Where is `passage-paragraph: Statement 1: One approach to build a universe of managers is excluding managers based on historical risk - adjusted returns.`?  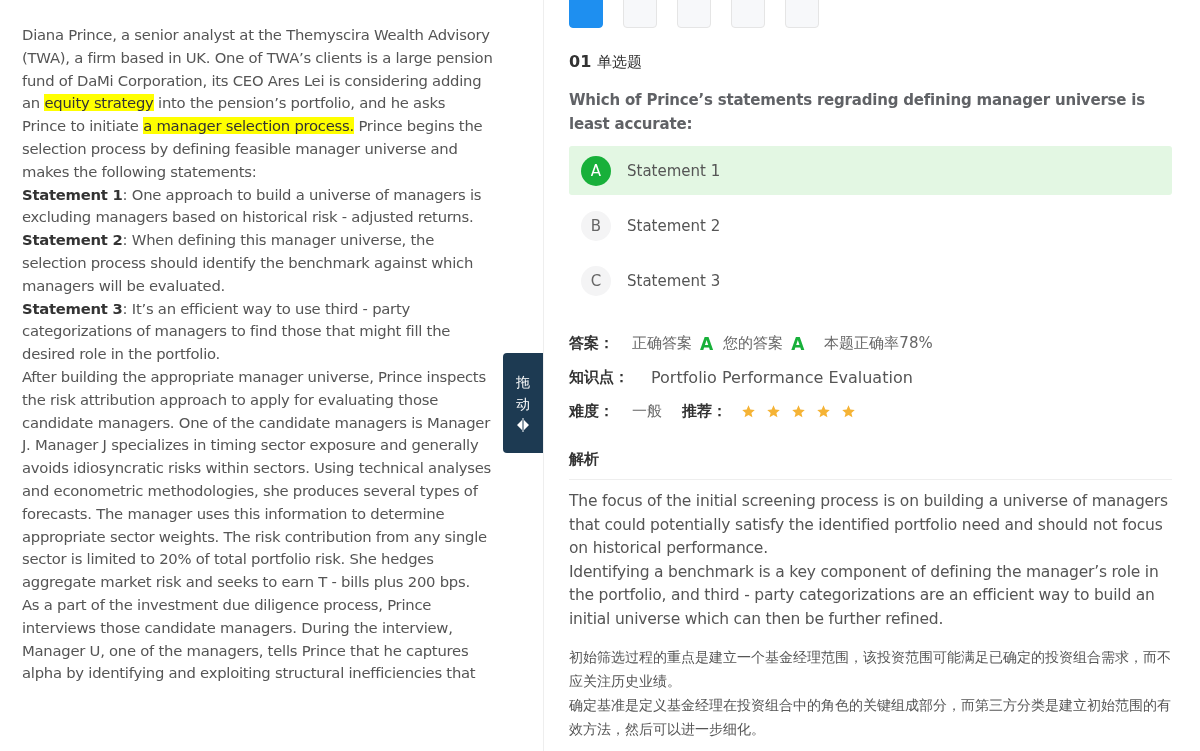
passage-paragraph: Statement 1: One approach to build a universe of managers is excluding managers based on historical risk - adjusted returns. is located at coordinates (252, 206).